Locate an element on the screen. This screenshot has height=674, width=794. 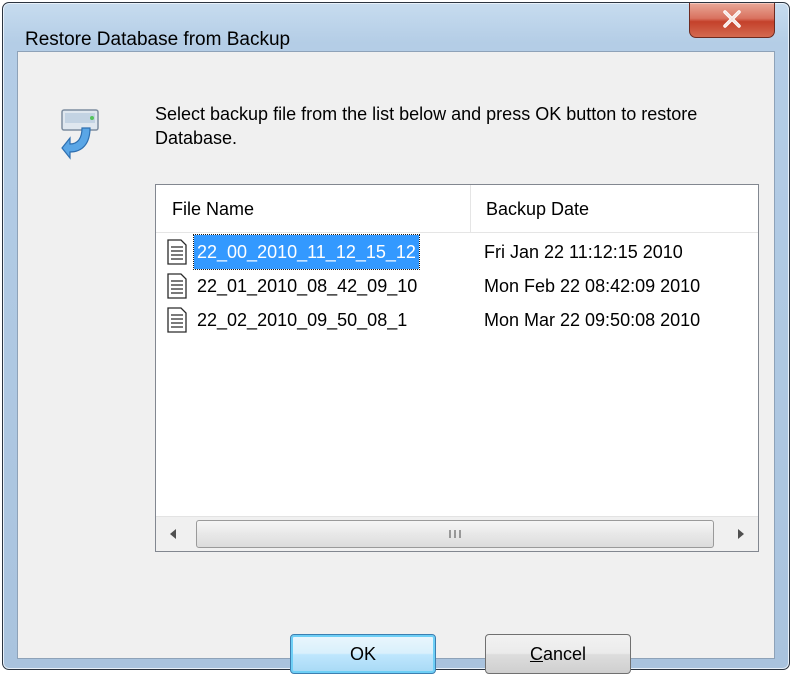
column-header-backup-date: Backup Date is located at coordinates (537, 209).